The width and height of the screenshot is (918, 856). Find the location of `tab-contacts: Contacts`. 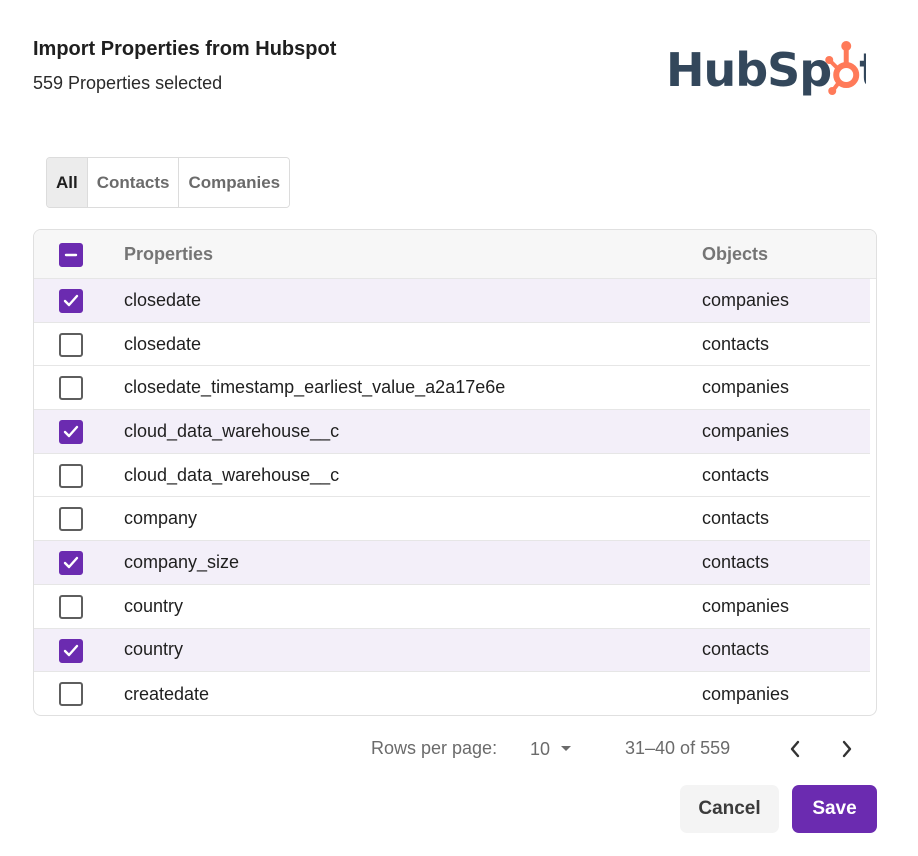

tab-contacts: Contacts is located at coordinates (133, 182).